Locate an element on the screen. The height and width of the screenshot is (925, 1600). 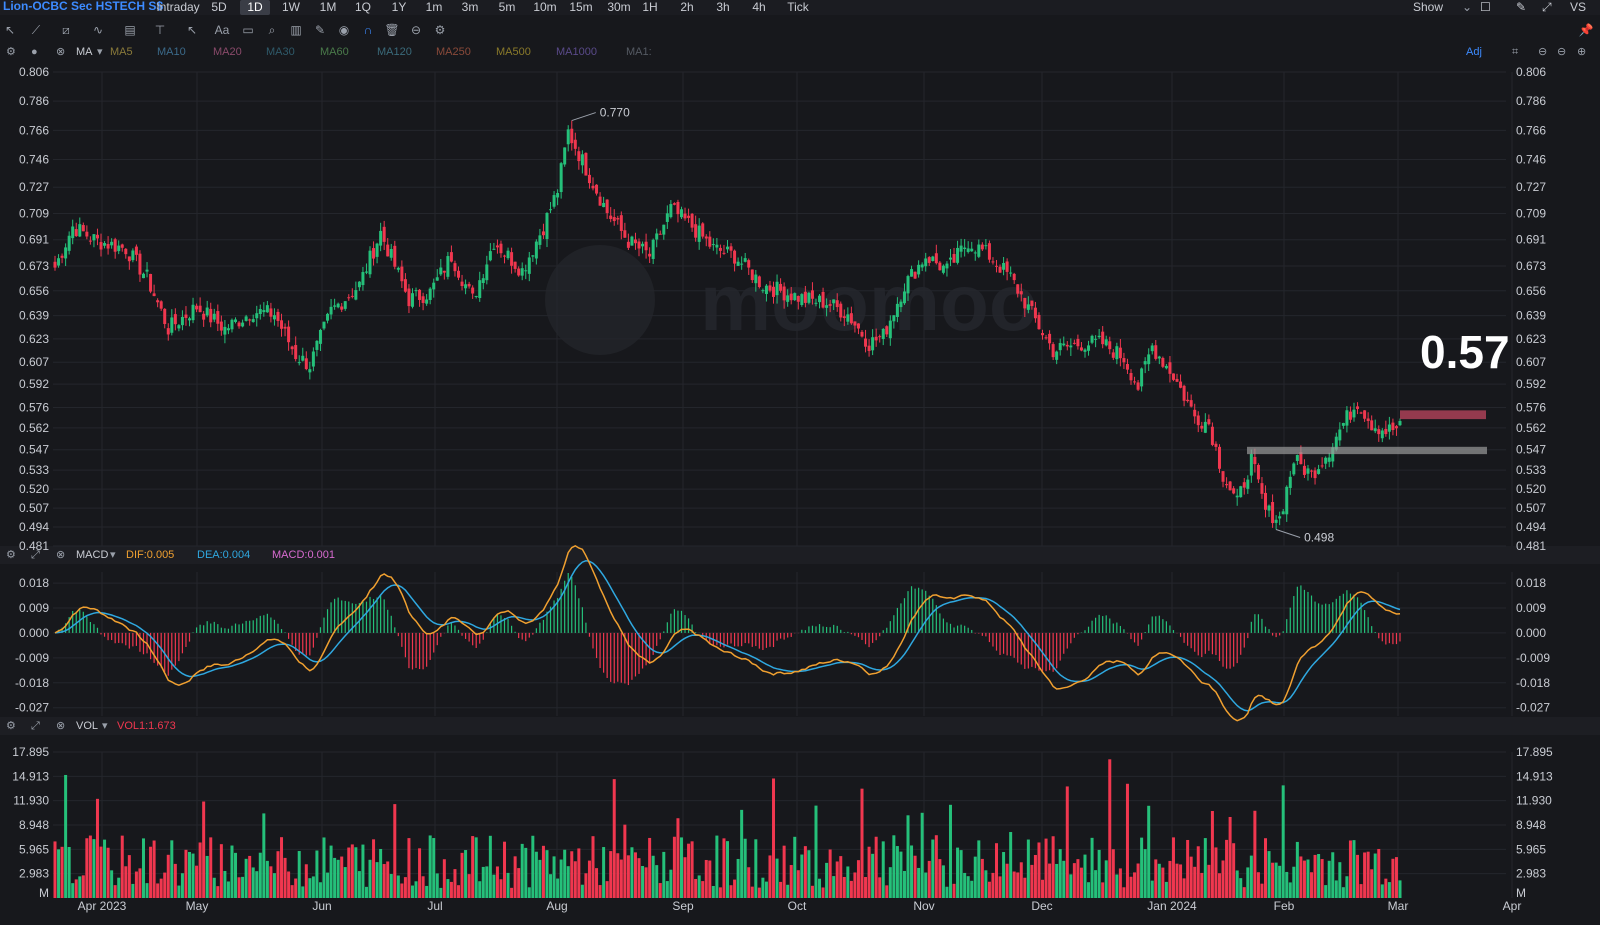
zoom-in-icon: ⊕ is located at coordinates (1581, 52).